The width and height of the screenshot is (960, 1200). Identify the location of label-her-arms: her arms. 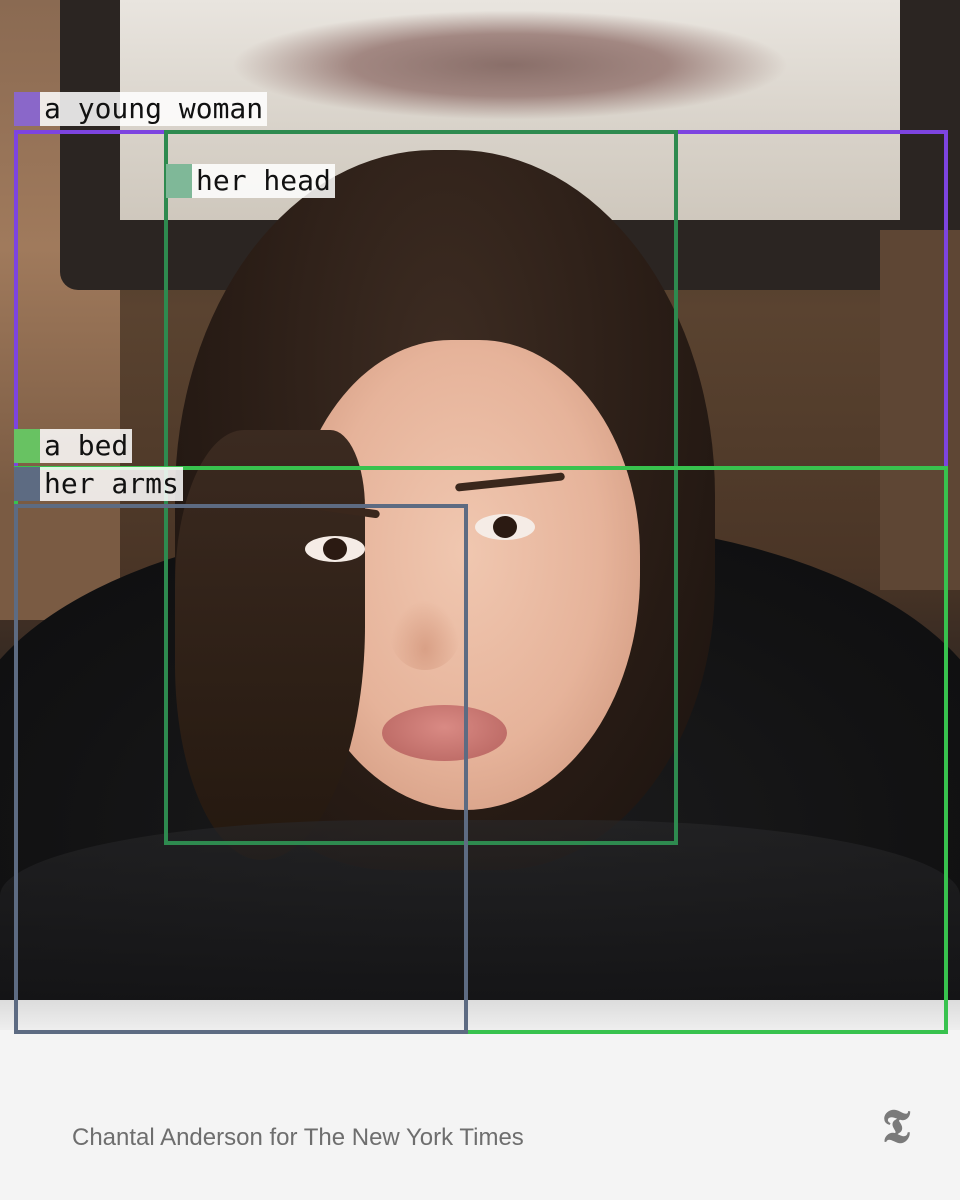
(98, 484).